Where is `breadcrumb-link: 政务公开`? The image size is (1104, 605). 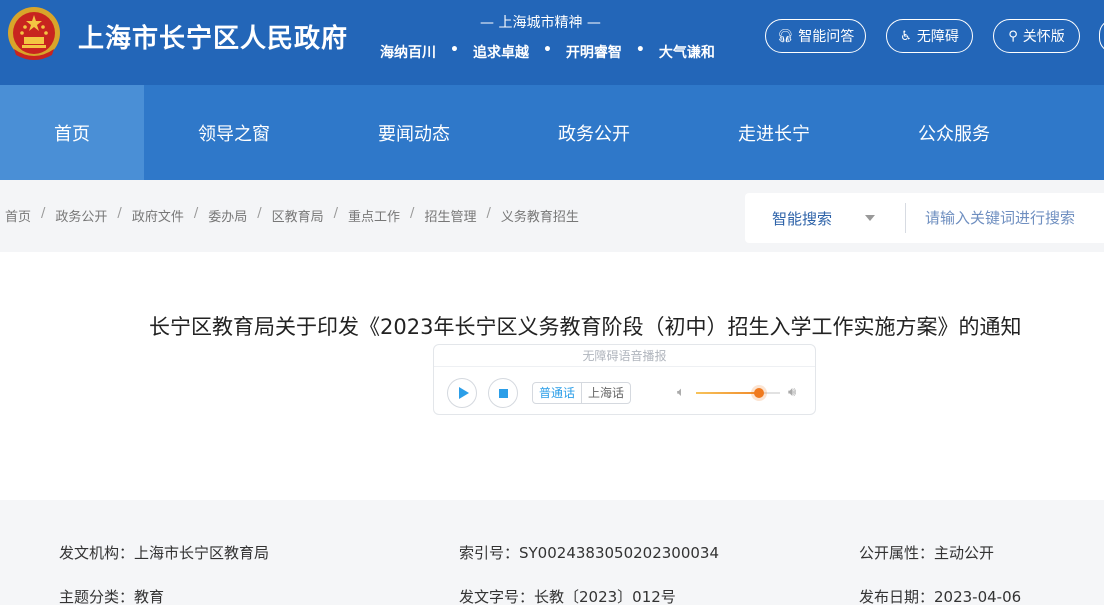
breadcrumb-link: 政务公开 is located at coordinates (81, 215).